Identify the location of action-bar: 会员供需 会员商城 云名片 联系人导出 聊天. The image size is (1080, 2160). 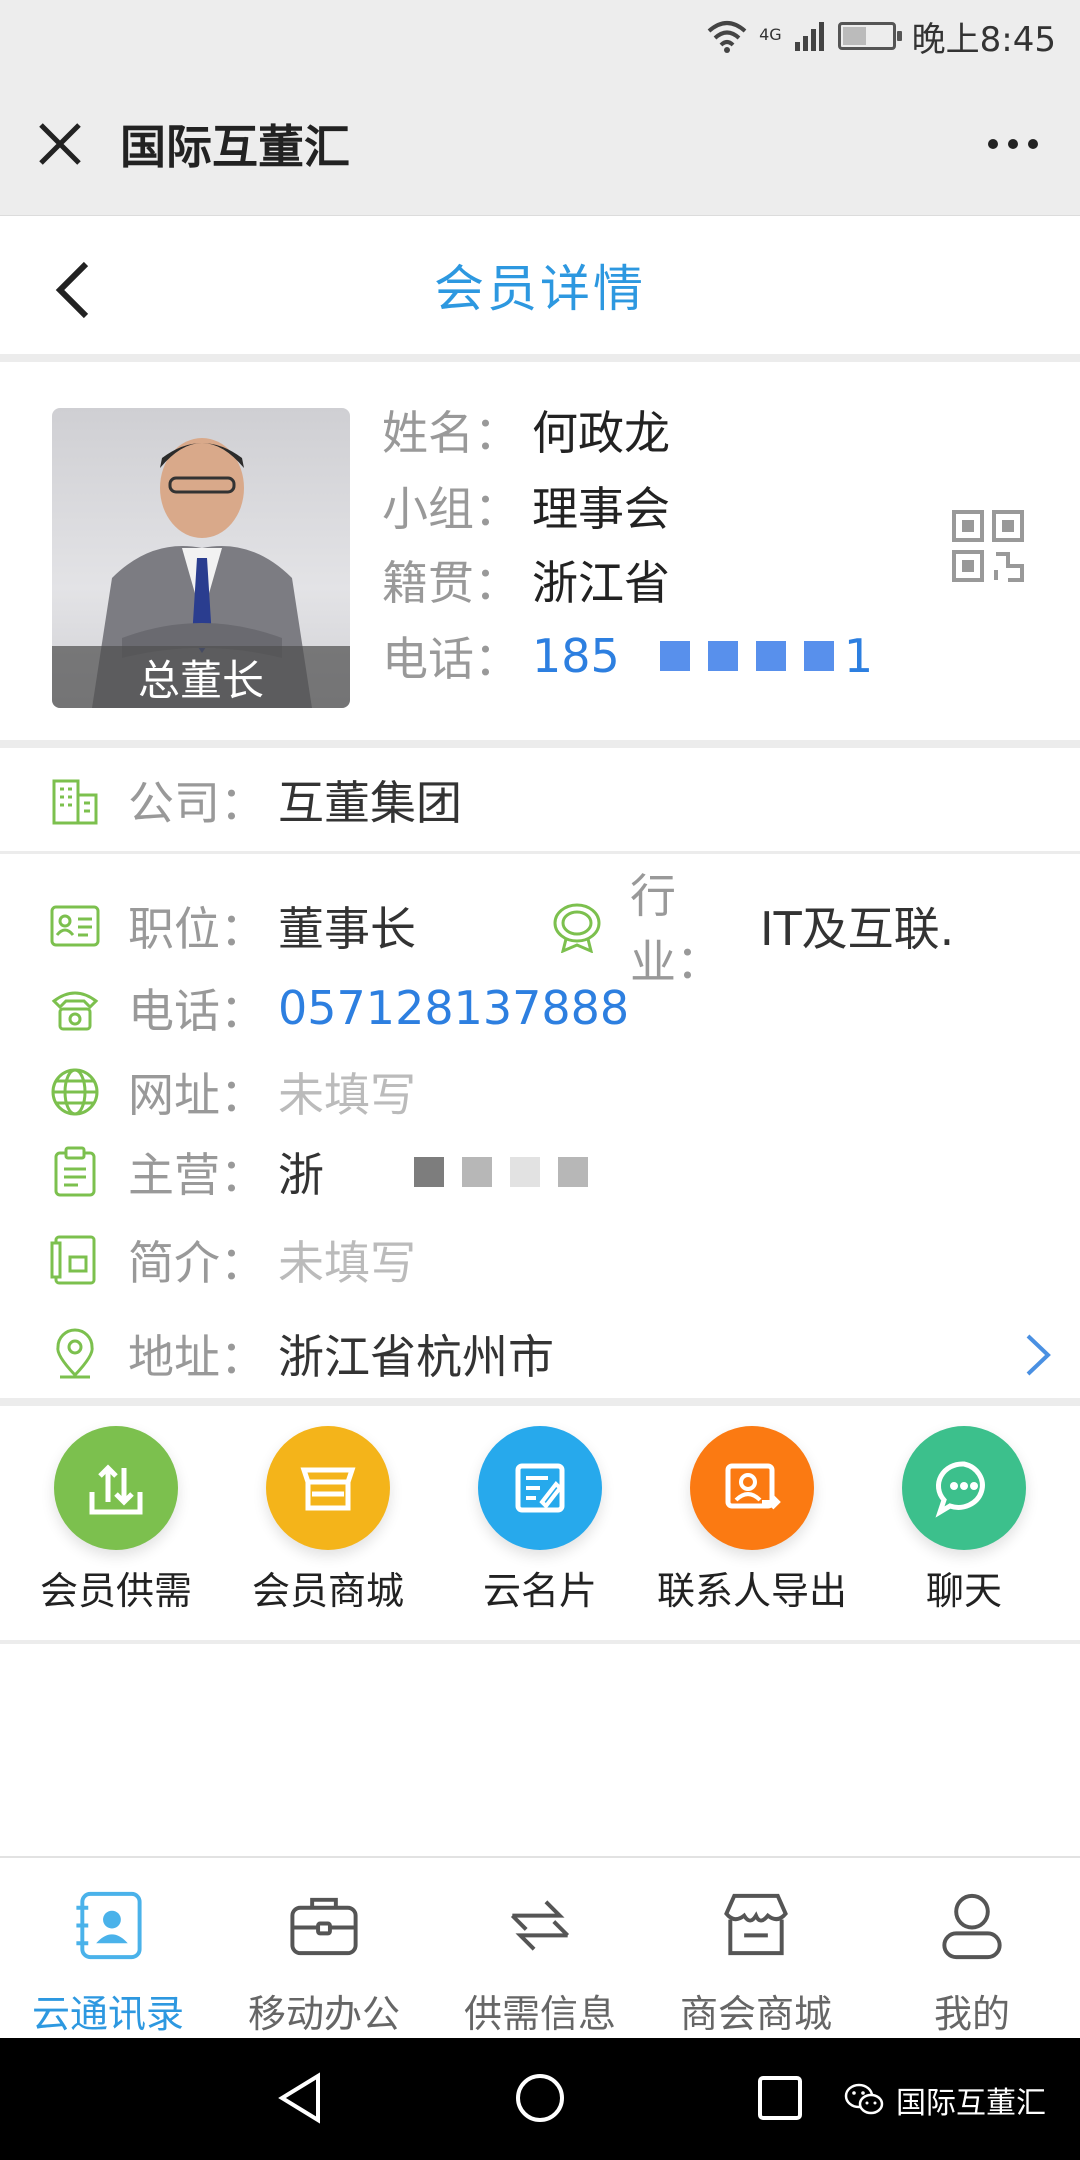
(540, 1525).